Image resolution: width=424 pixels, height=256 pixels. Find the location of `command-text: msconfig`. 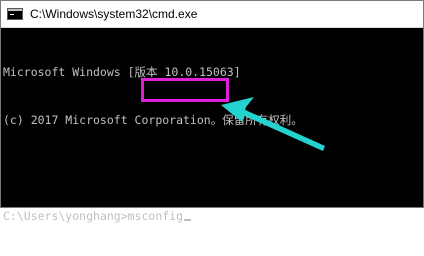

command-text: msconfig is located at coordinates (155, 216).